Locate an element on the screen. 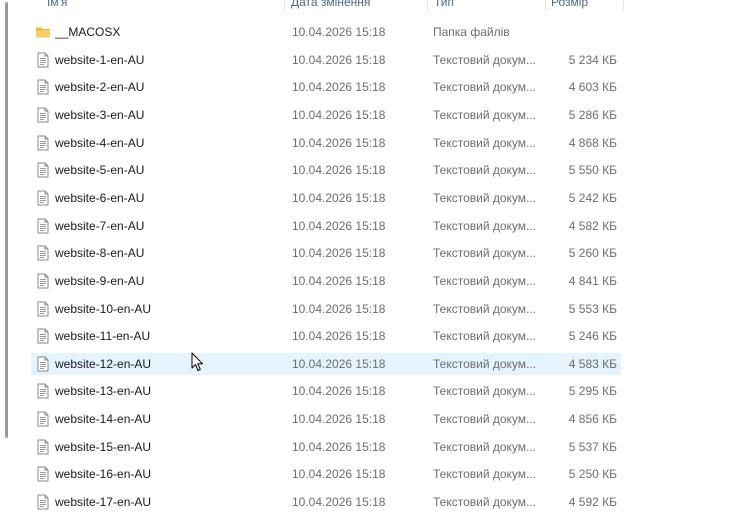 This screenshot has width=734, height=513. column-header-name: Ім'я is located at coordinates (57, 5).